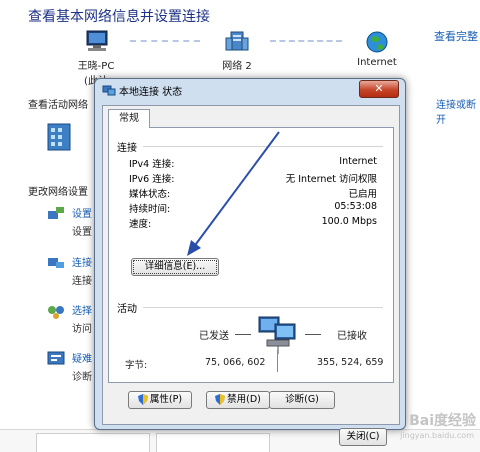 This screenshot has width=480, height=452. I want to click on properties-label: 属性(P), so click(166, 399).